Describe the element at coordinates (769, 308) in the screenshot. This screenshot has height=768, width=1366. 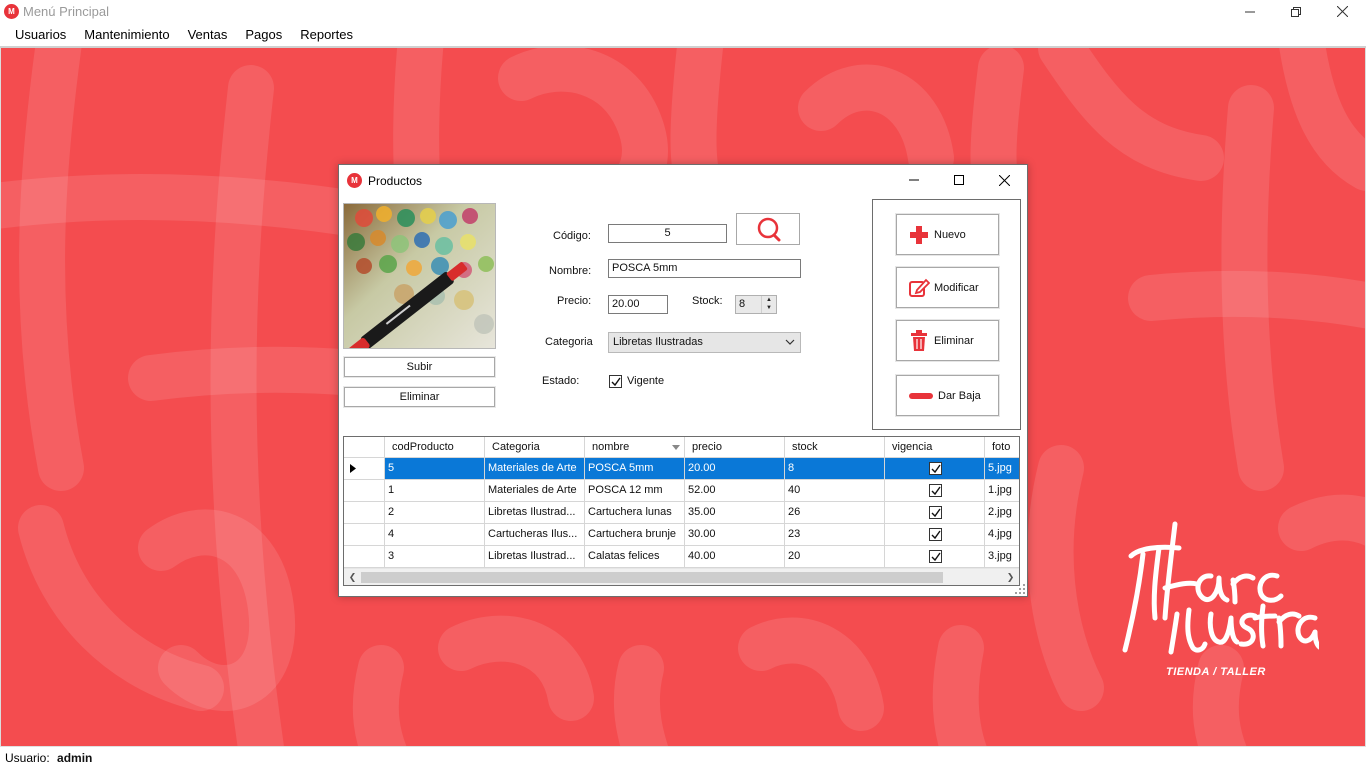
I see `spinner-down-icon: ▼` at that location.